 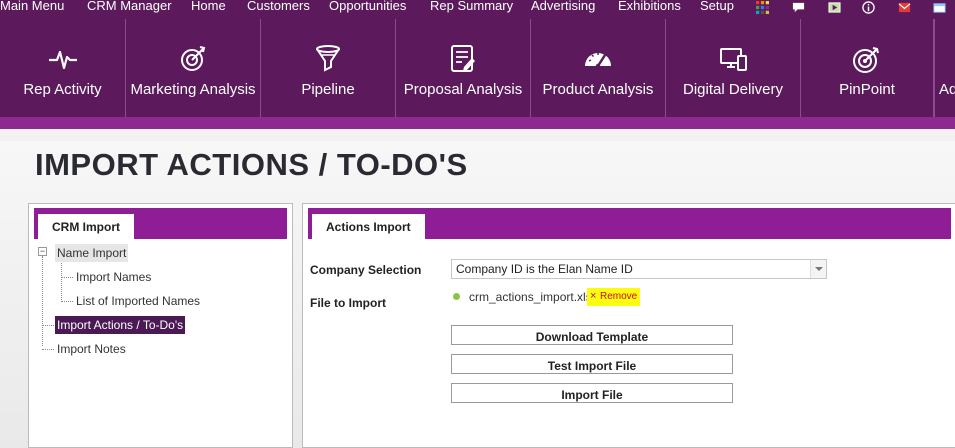 I want to click on menu-advertising: Advertising, so click(x=563, y=6).